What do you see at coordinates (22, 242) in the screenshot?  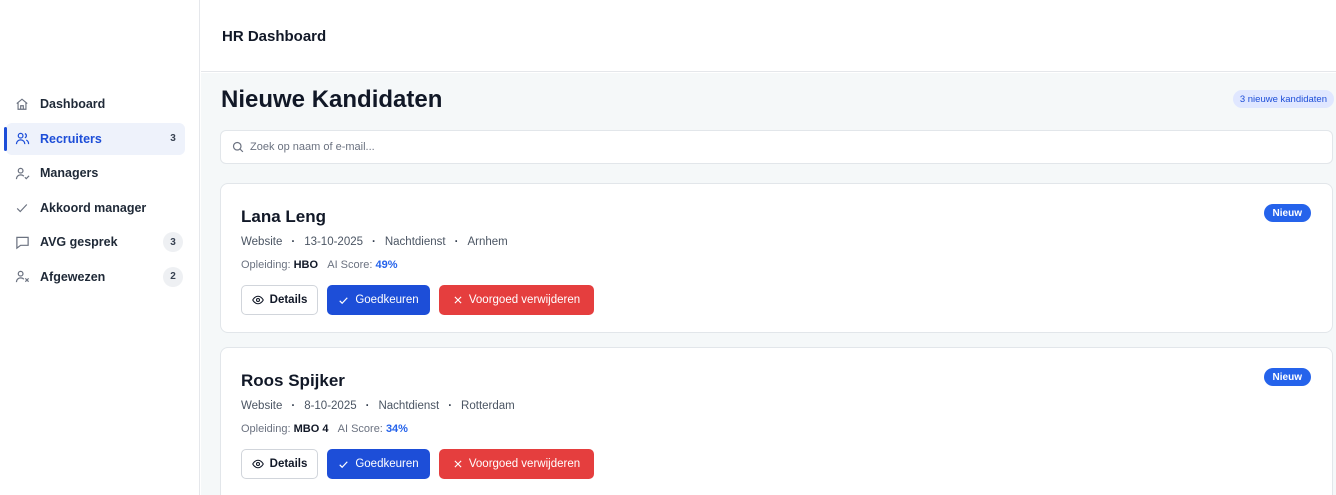 I see `chat-icon` at bounding box center [22, 242].